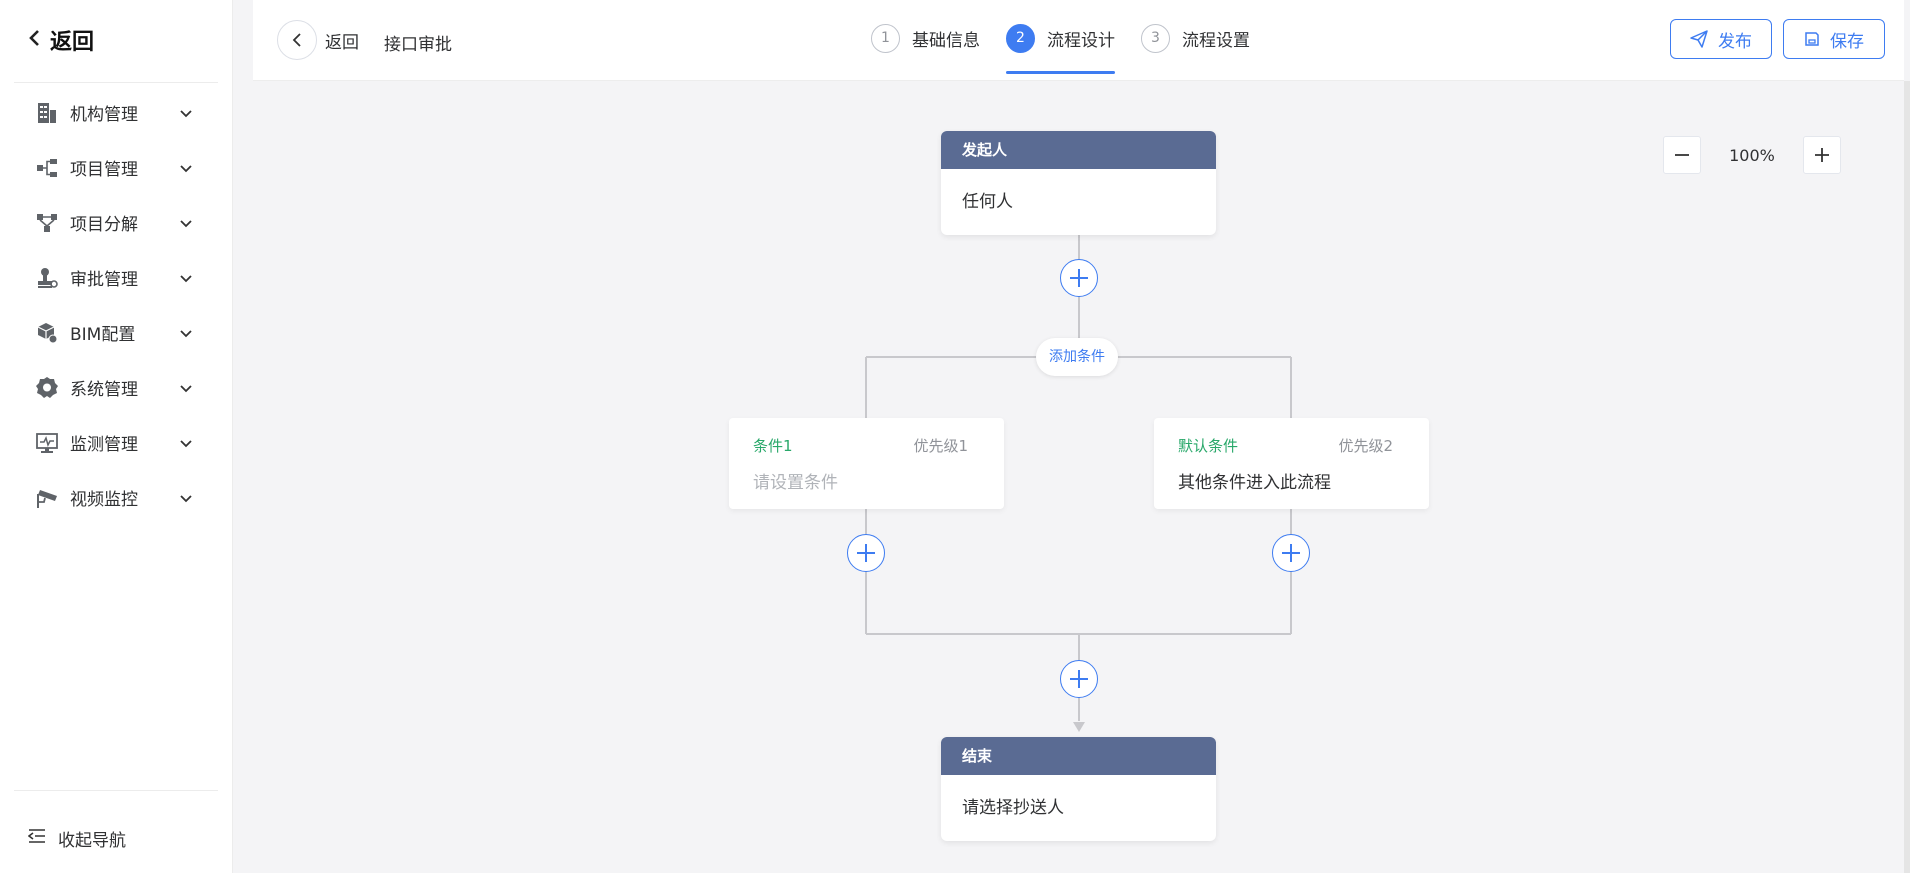 This screenshot has width=1910, height=873. I want to click on header: 返回 接口审批 1 基础信息 2 流程设计 3 流程设置 发布 保存, so click(1078, 40).